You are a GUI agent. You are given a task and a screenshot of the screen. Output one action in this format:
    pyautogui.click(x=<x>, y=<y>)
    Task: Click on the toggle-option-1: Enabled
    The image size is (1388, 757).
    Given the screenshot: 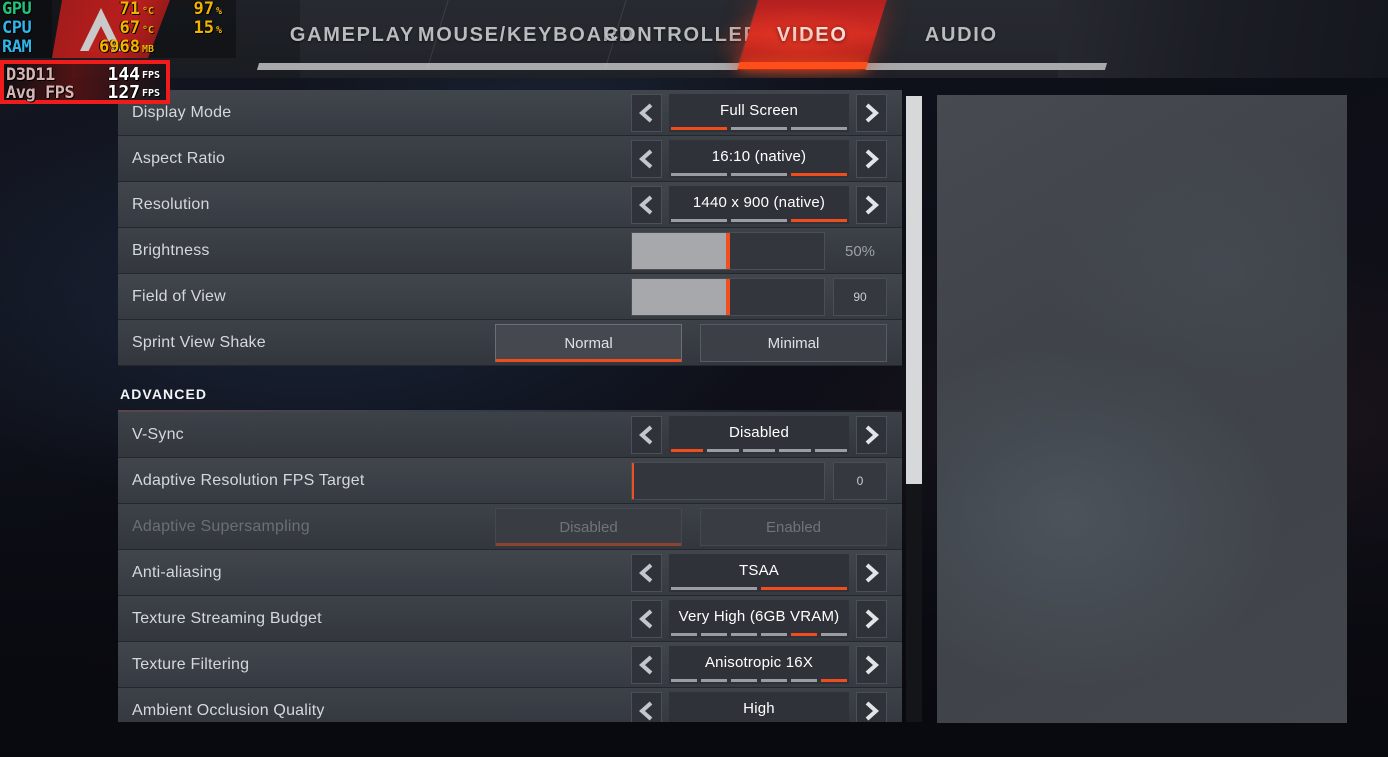 What is the action you would take?
    pyautogui.click(x=793, y=527)
    